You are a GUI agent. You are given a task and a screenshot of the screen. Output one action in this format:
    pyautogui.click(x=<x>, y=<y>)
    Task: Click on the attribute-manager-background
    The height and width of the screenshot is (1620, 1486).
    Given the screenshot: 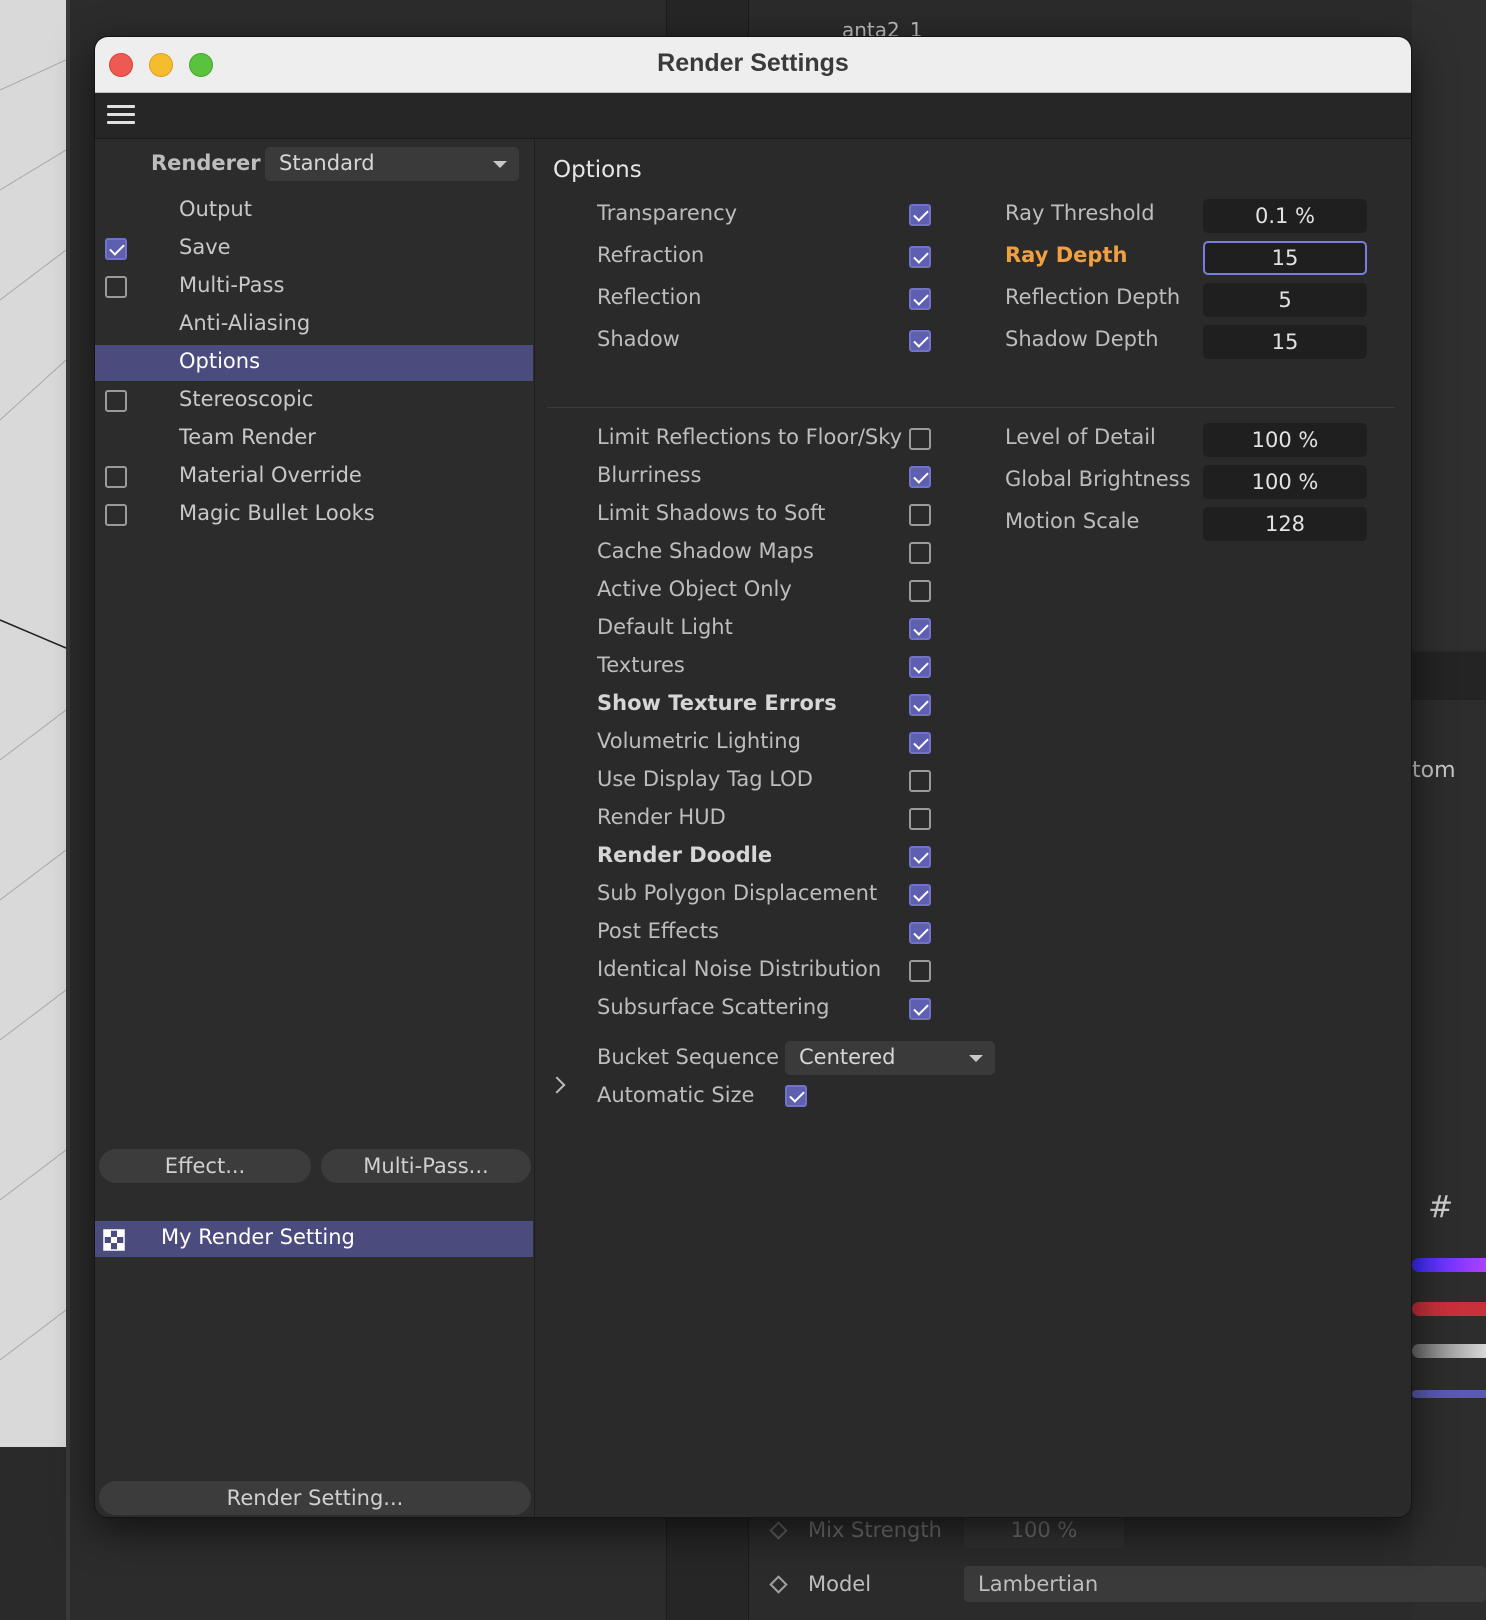 What is the action you would take?
    pyautogui.click(x=1449, y=1160)
    